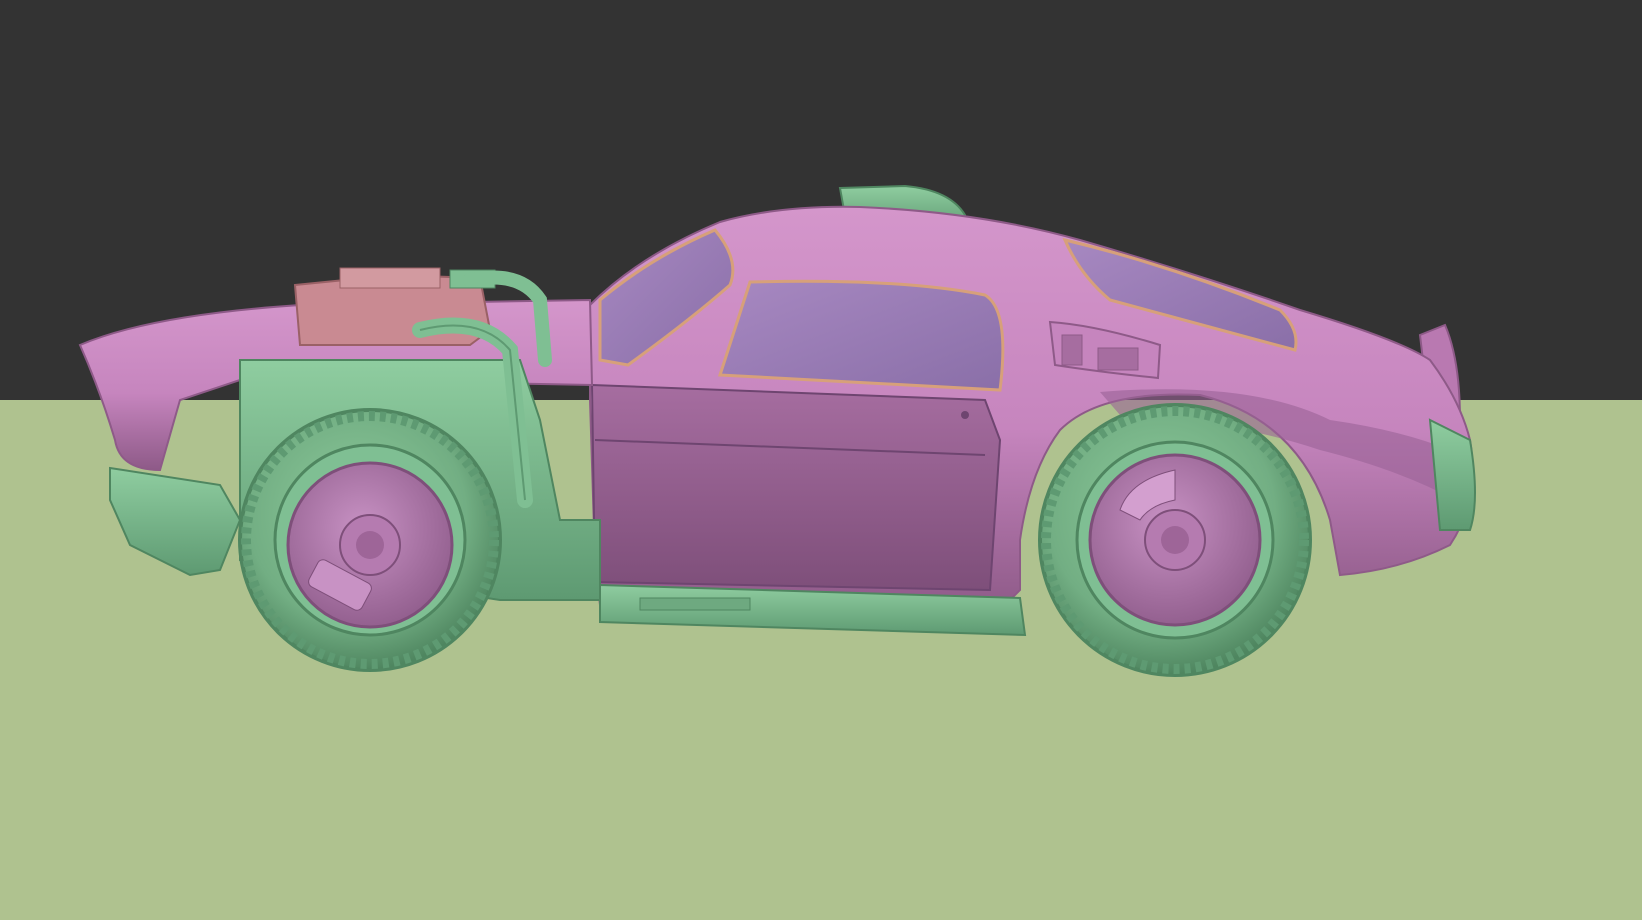  I want to click on front-wheel, so click(370, 540).